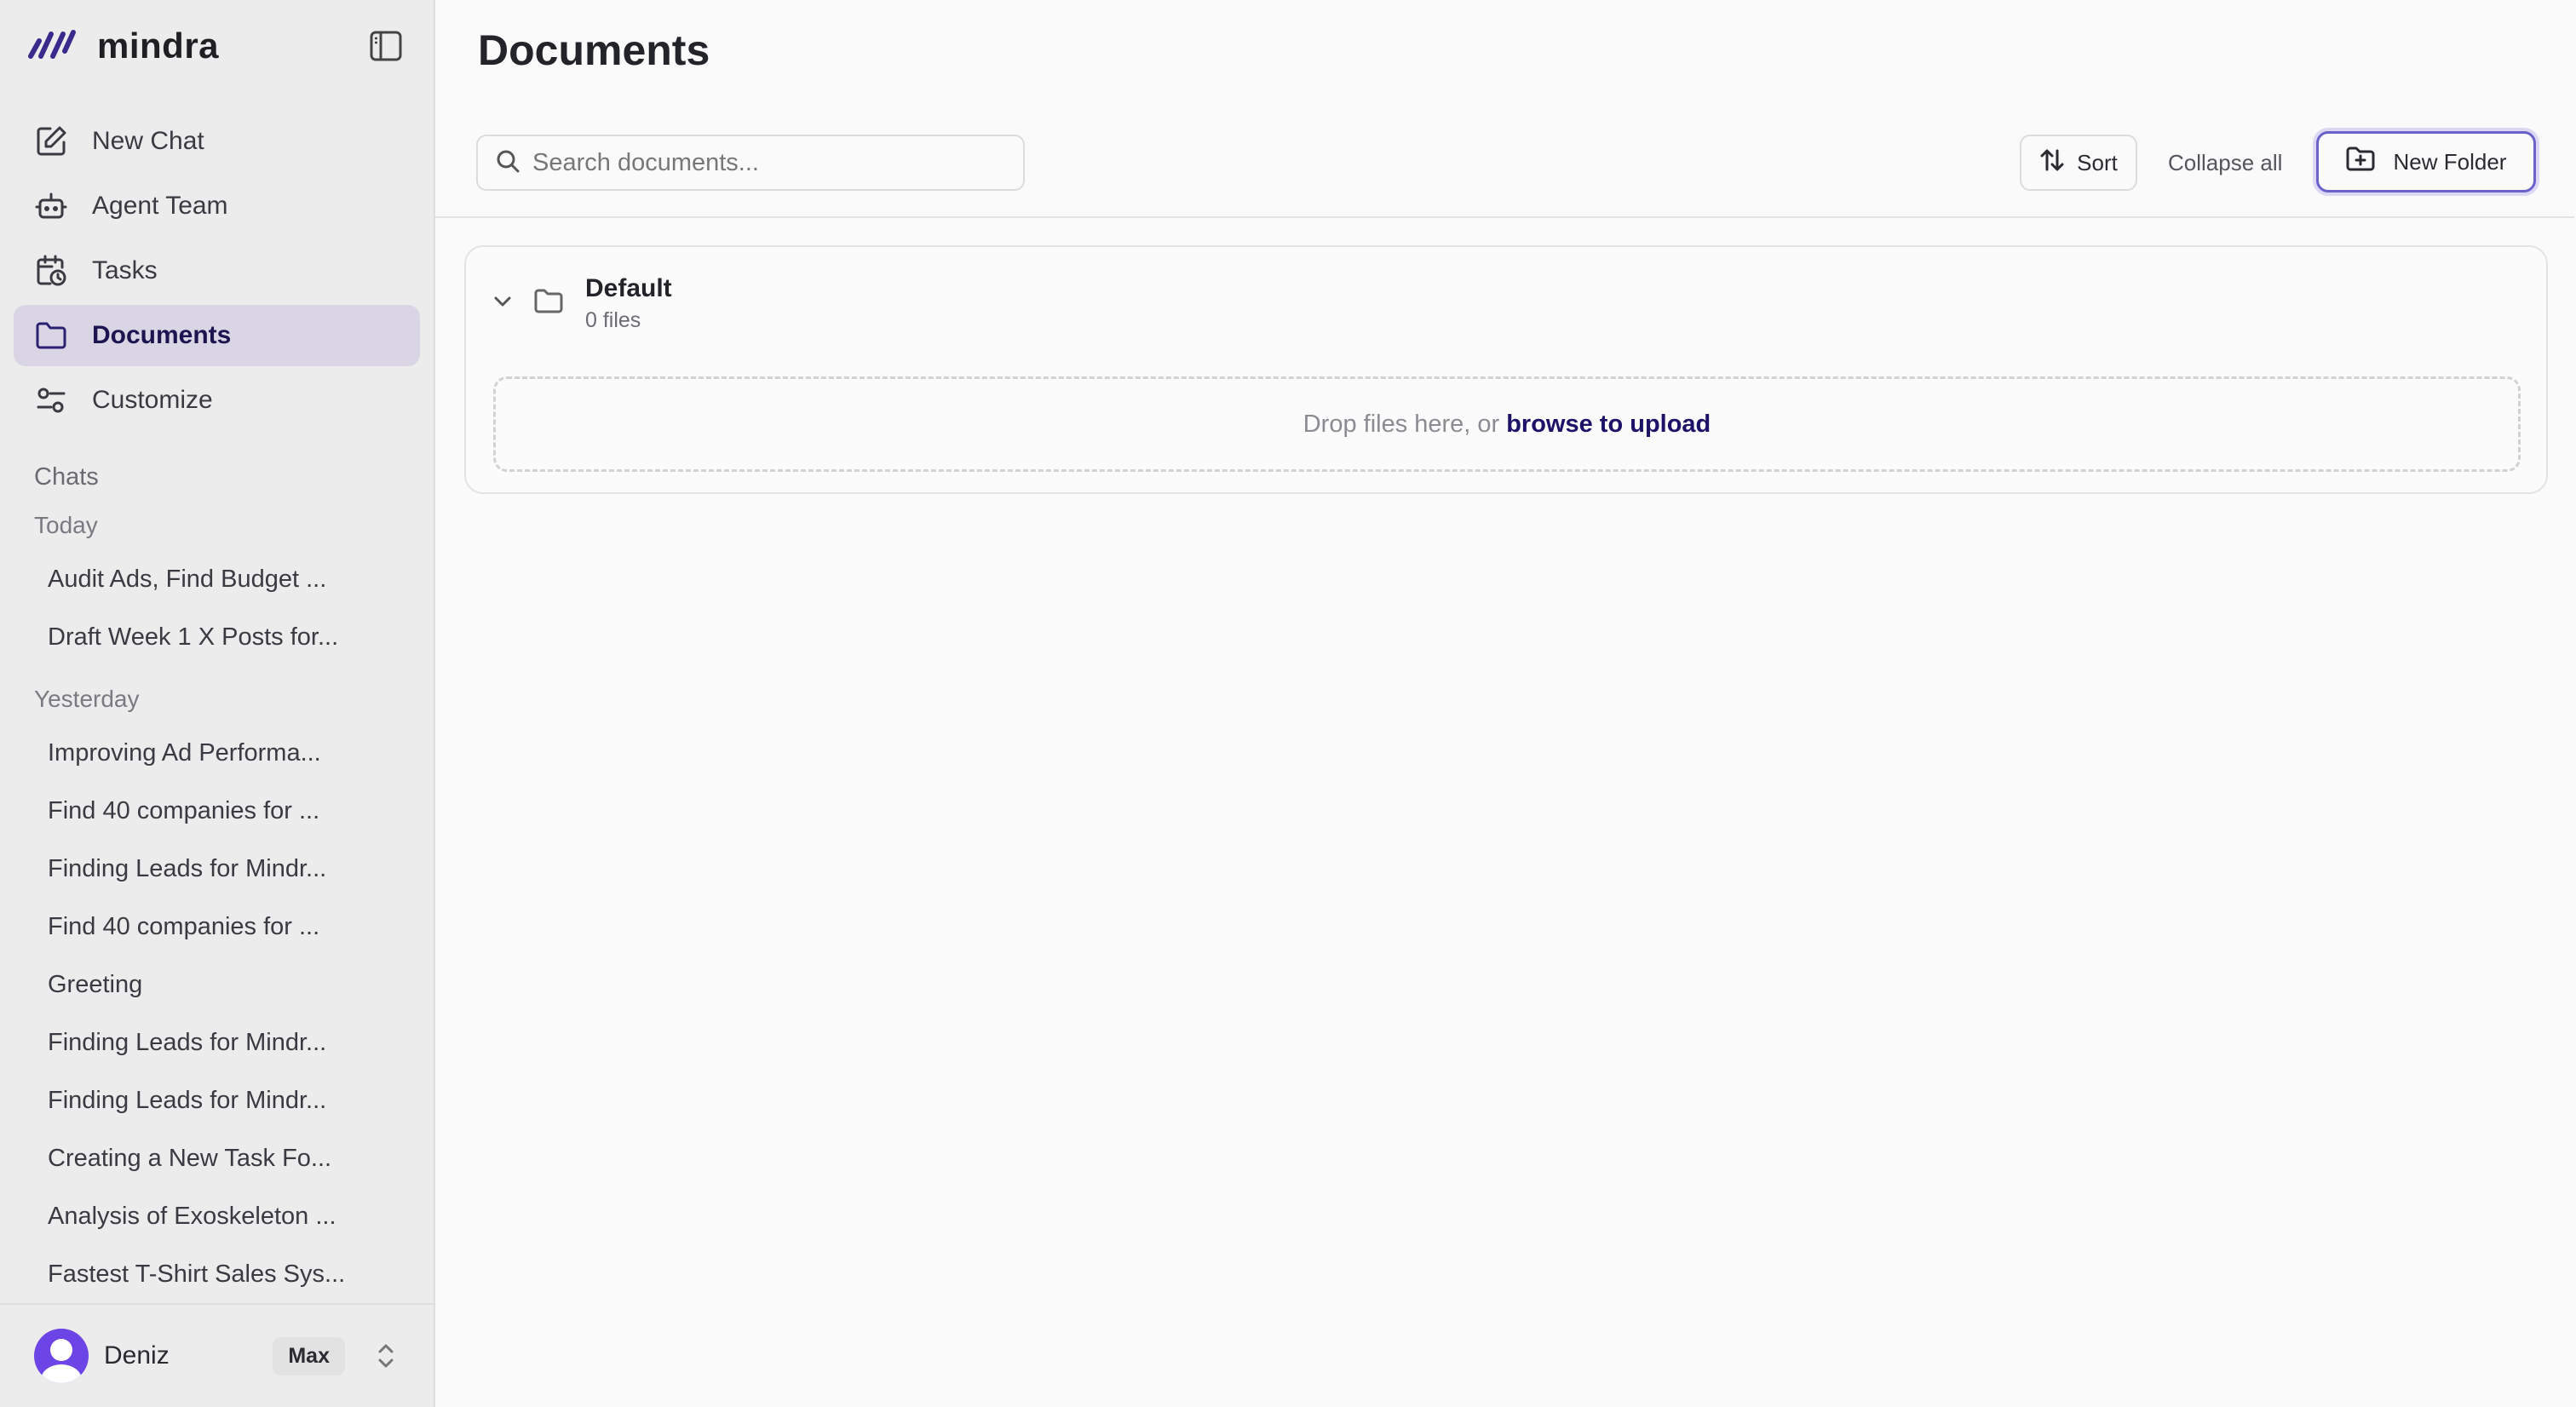  Describe the element at coordinates (66, 525) in the screenshot. I see `chat-group-label: Today` at that location.